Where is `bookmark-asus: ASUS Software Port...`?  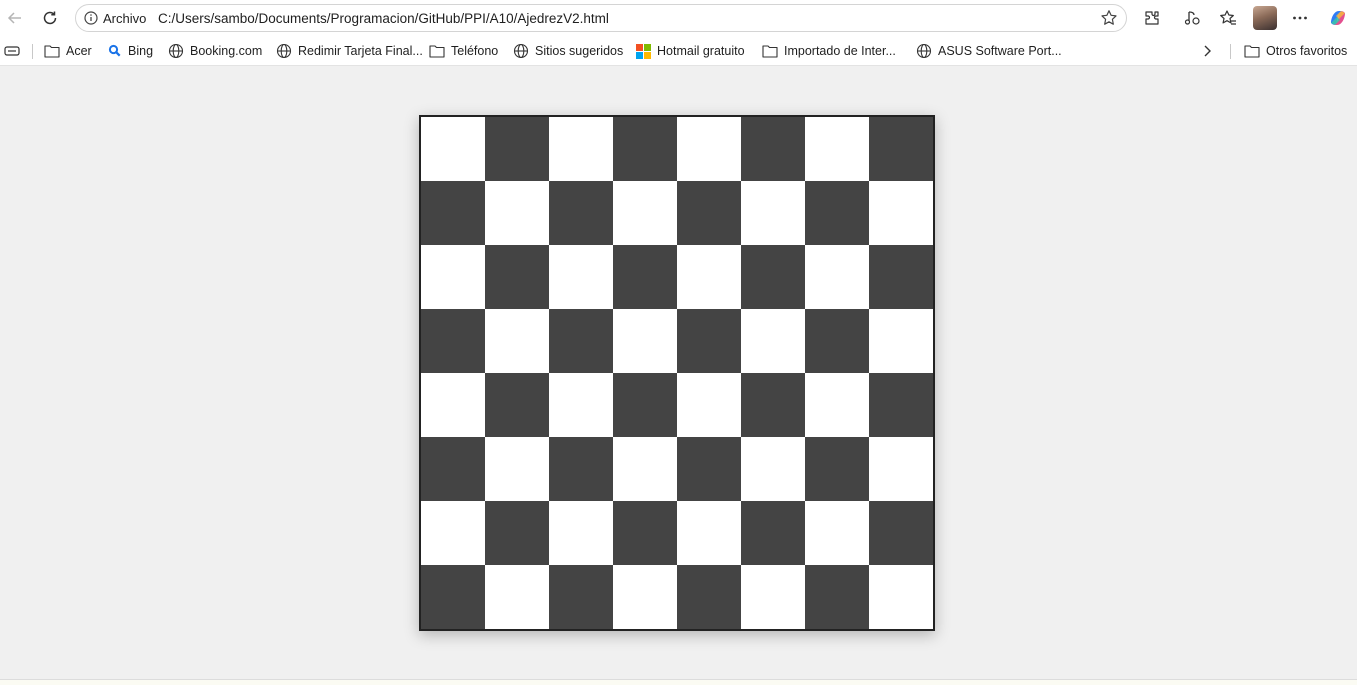 bookmark-asus: ASUS Software Port... is located at coordinates (989, 51).